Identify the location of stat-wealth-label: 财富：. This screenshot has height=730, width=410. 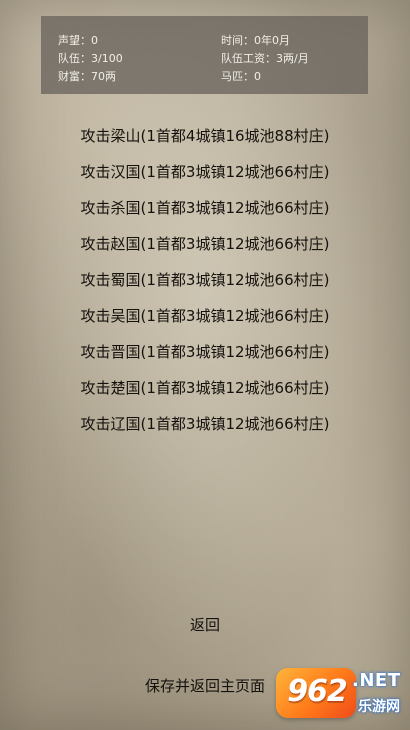
(74, 76).